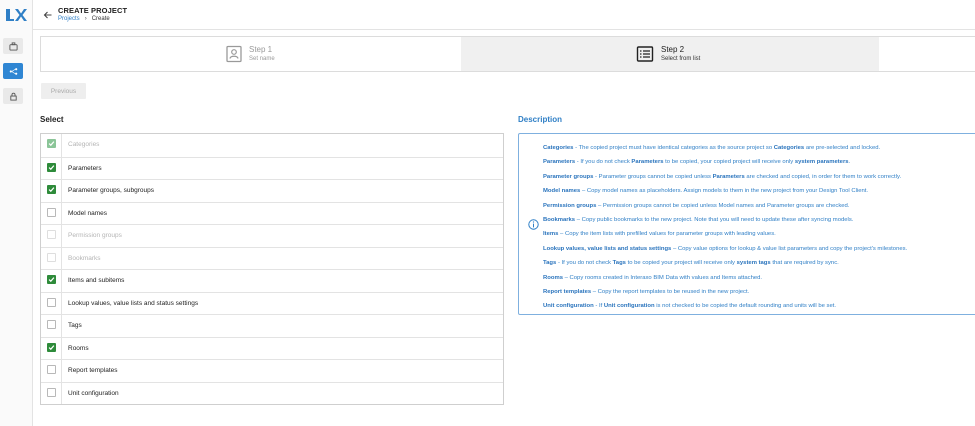  Describe the element at coordinates (78, 348) in the screenshot. I see `list-item-label: Rooms` at that location.